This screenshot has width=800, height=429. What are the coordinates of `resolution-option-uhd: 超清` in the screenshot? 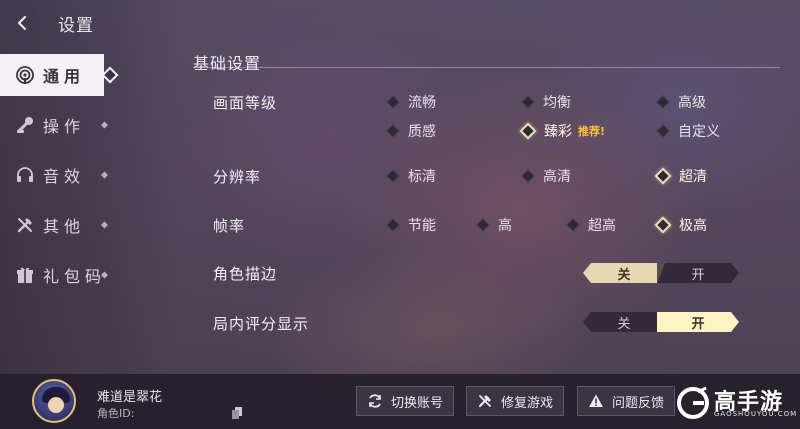 It's located at (680, 176).